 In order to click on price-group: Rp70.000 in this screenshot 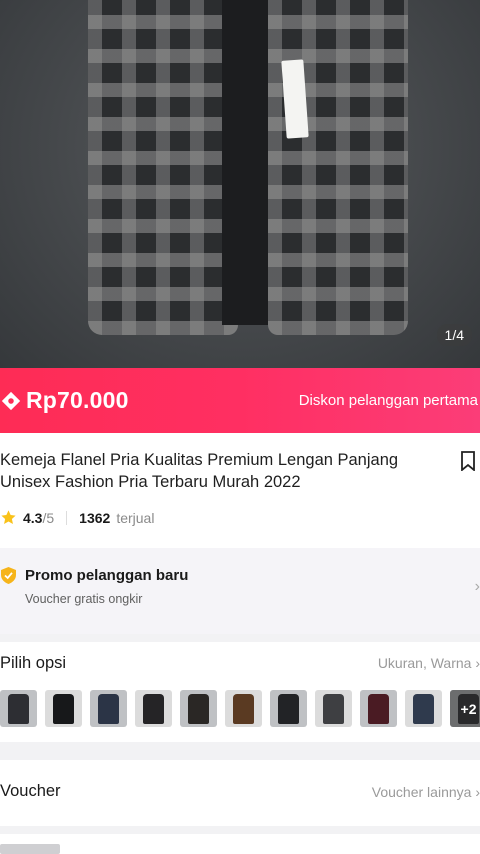, I will do `click(64, 400)`.